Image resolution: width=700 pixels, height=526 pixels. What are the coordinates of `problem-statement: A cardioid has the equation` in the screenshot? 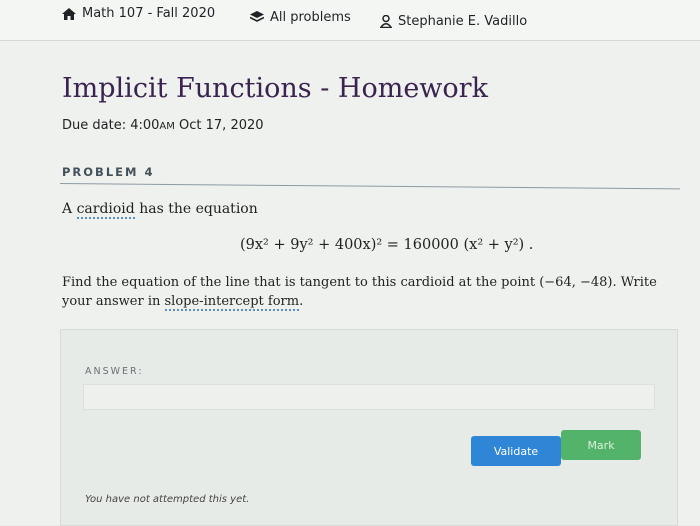 It's located at (160, 210).